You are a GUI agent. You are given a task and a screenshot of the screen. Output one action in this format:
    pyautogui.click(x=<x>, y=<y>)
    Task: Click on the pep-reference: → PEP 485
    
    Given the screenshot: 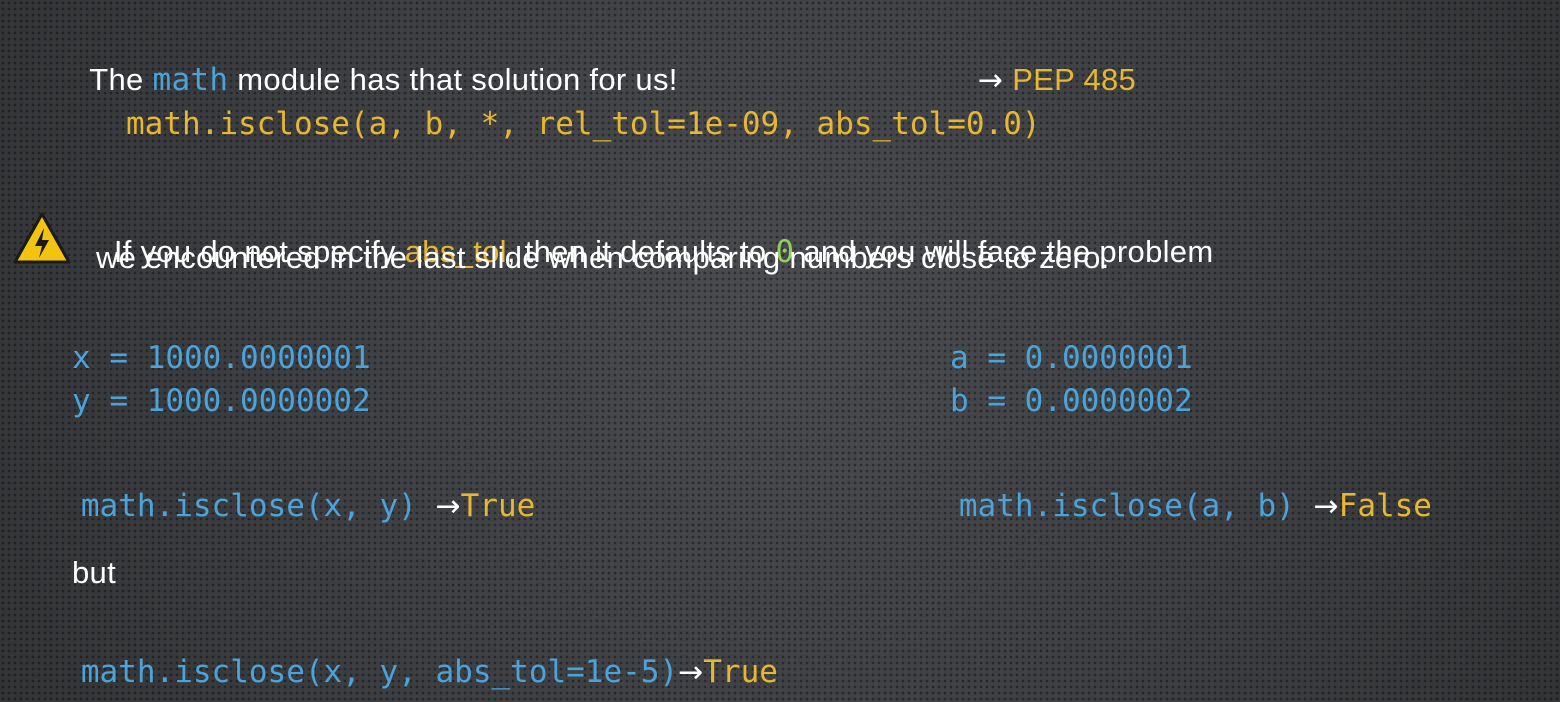 What is the action you would take?
    pyautogui.click(x=1048, y=62)
    